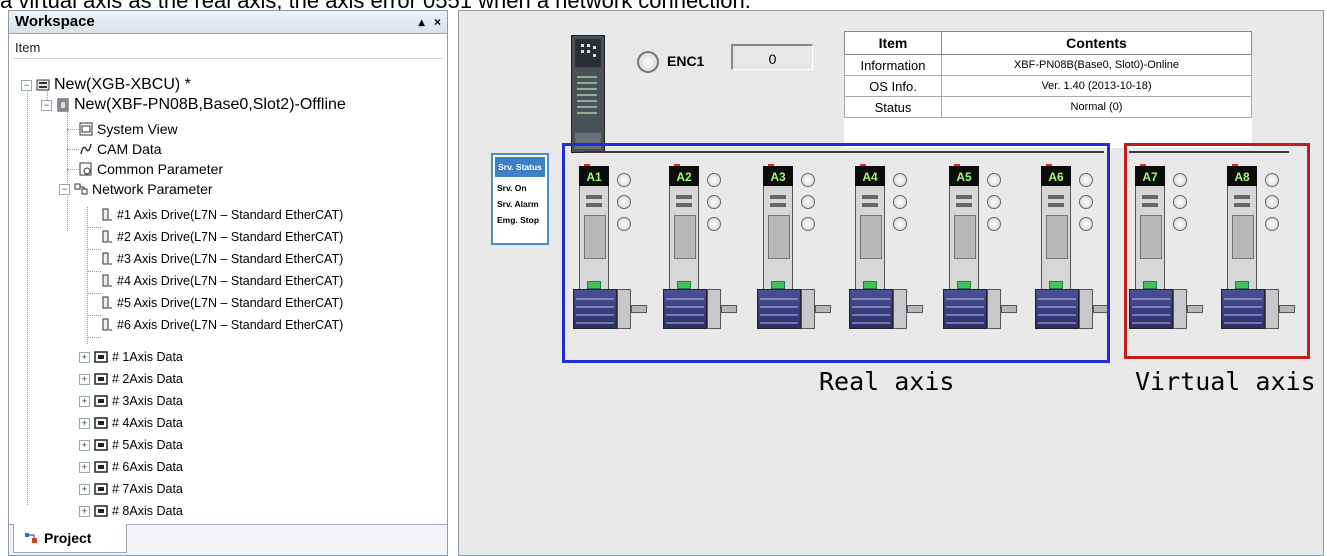  What do you see at coordinates (147, 467) in the screenshot?
I see `tree-item-label: # 6Axis Data` at bounding box center [147, 467].